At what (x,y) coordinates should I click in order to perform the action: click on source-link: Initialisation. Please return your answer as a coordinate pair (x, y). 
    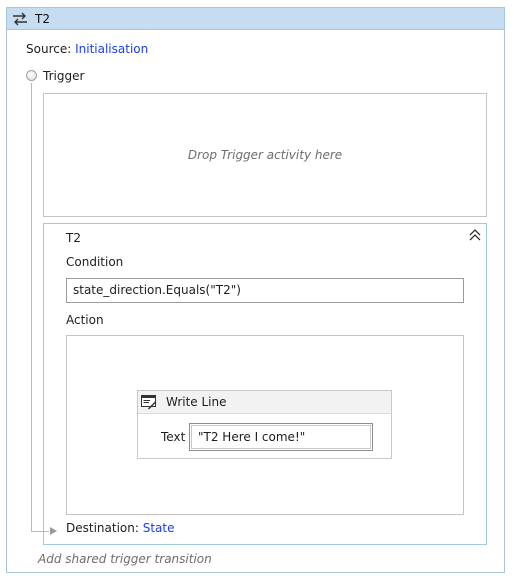
    Looking at the image, I should click on (111, 49).